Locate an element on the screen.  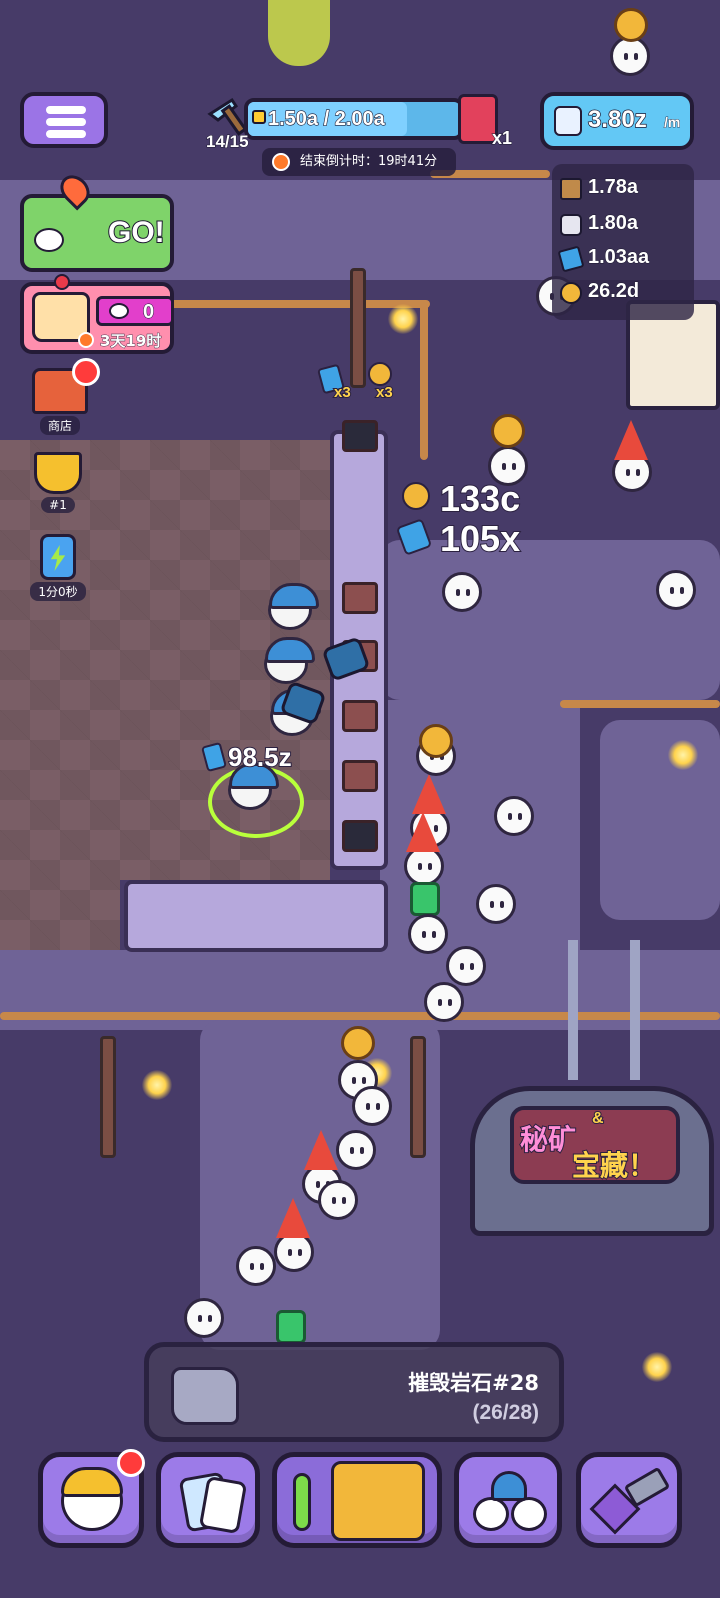
income-rate-box: 3.80z /m is located at coordinates (617, 121).